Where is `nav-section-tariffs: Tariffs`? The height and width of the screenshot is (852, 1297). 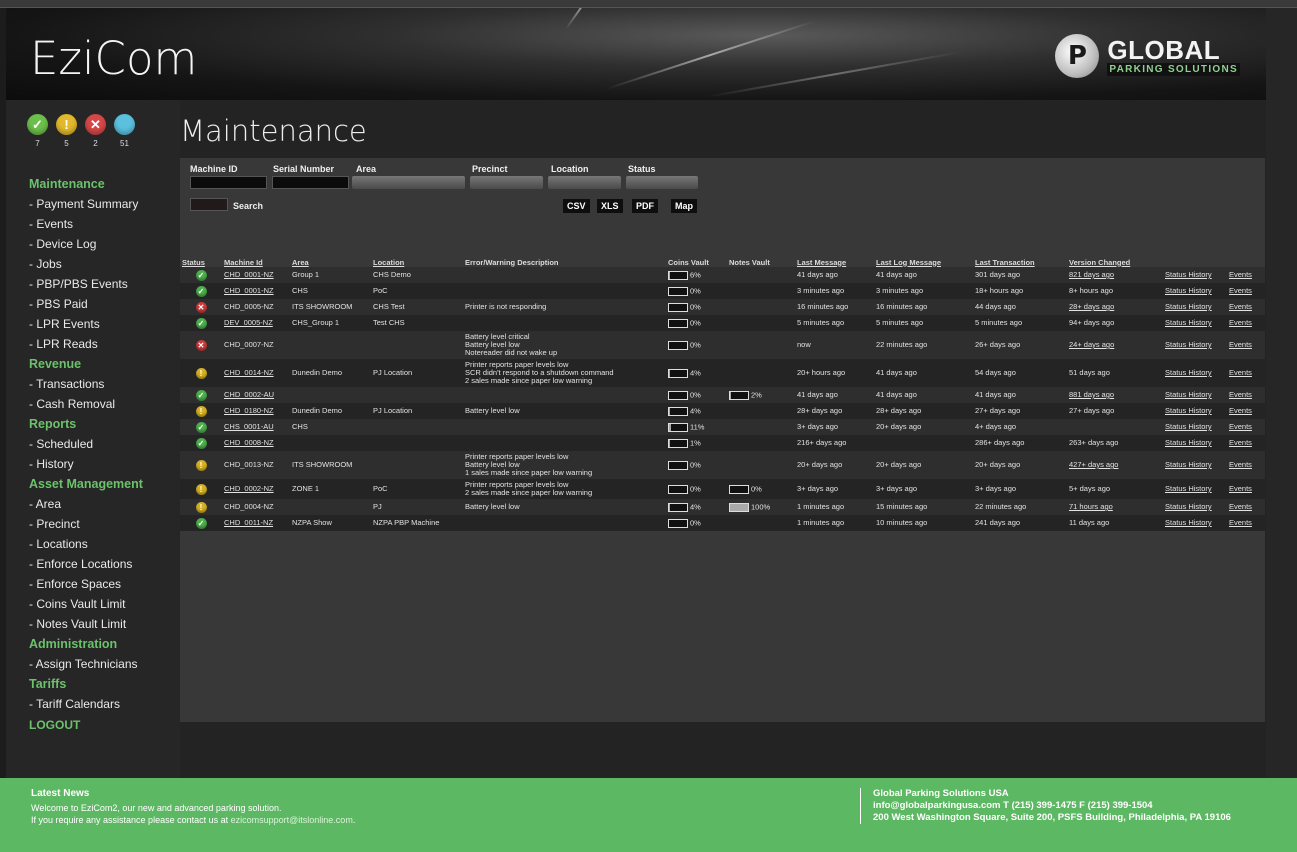 nav-section-tariffs: Tariffs is located at coordinates (104, 686).